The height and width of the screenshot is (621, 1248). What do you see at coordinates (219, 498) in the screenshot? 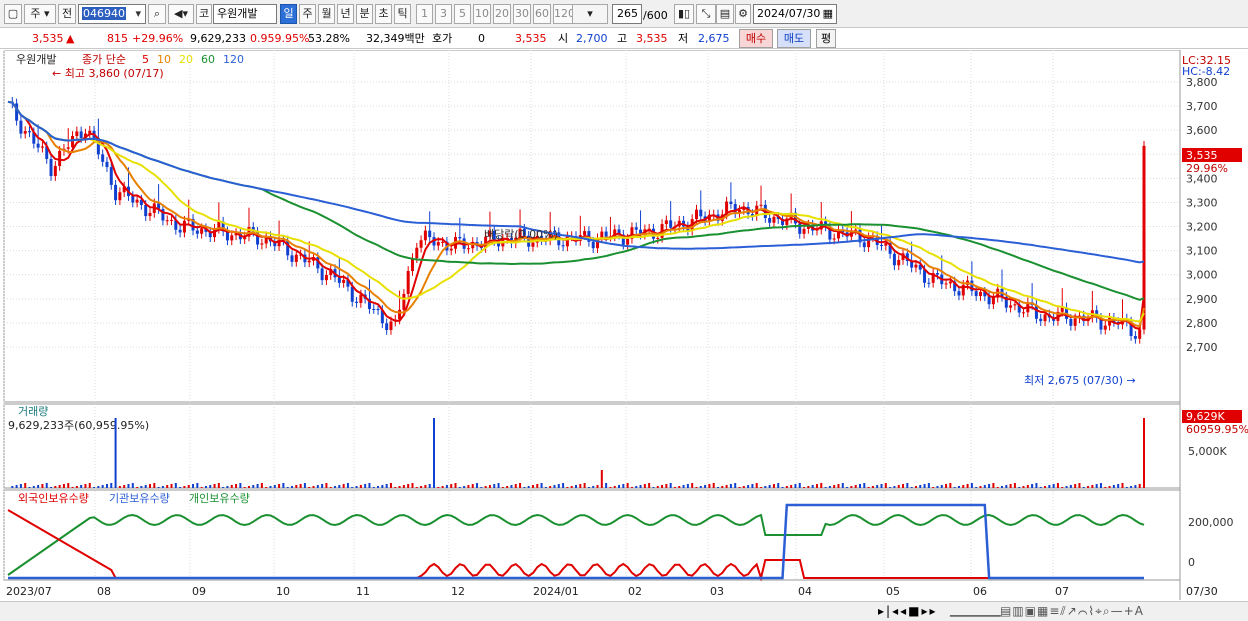
I see `holding-legend-2: 개인보유수량` at bounding box center [219, 498].